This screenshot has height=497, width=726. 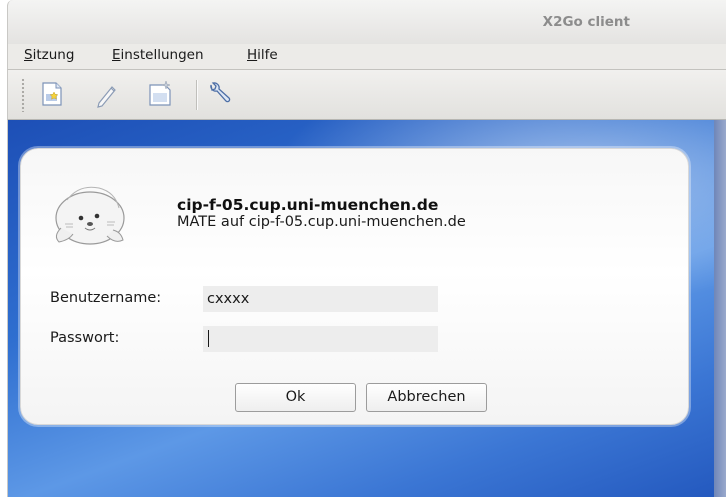 I want to click on menu-einstellungen: Einstellungen, so click(x=158, y=55).